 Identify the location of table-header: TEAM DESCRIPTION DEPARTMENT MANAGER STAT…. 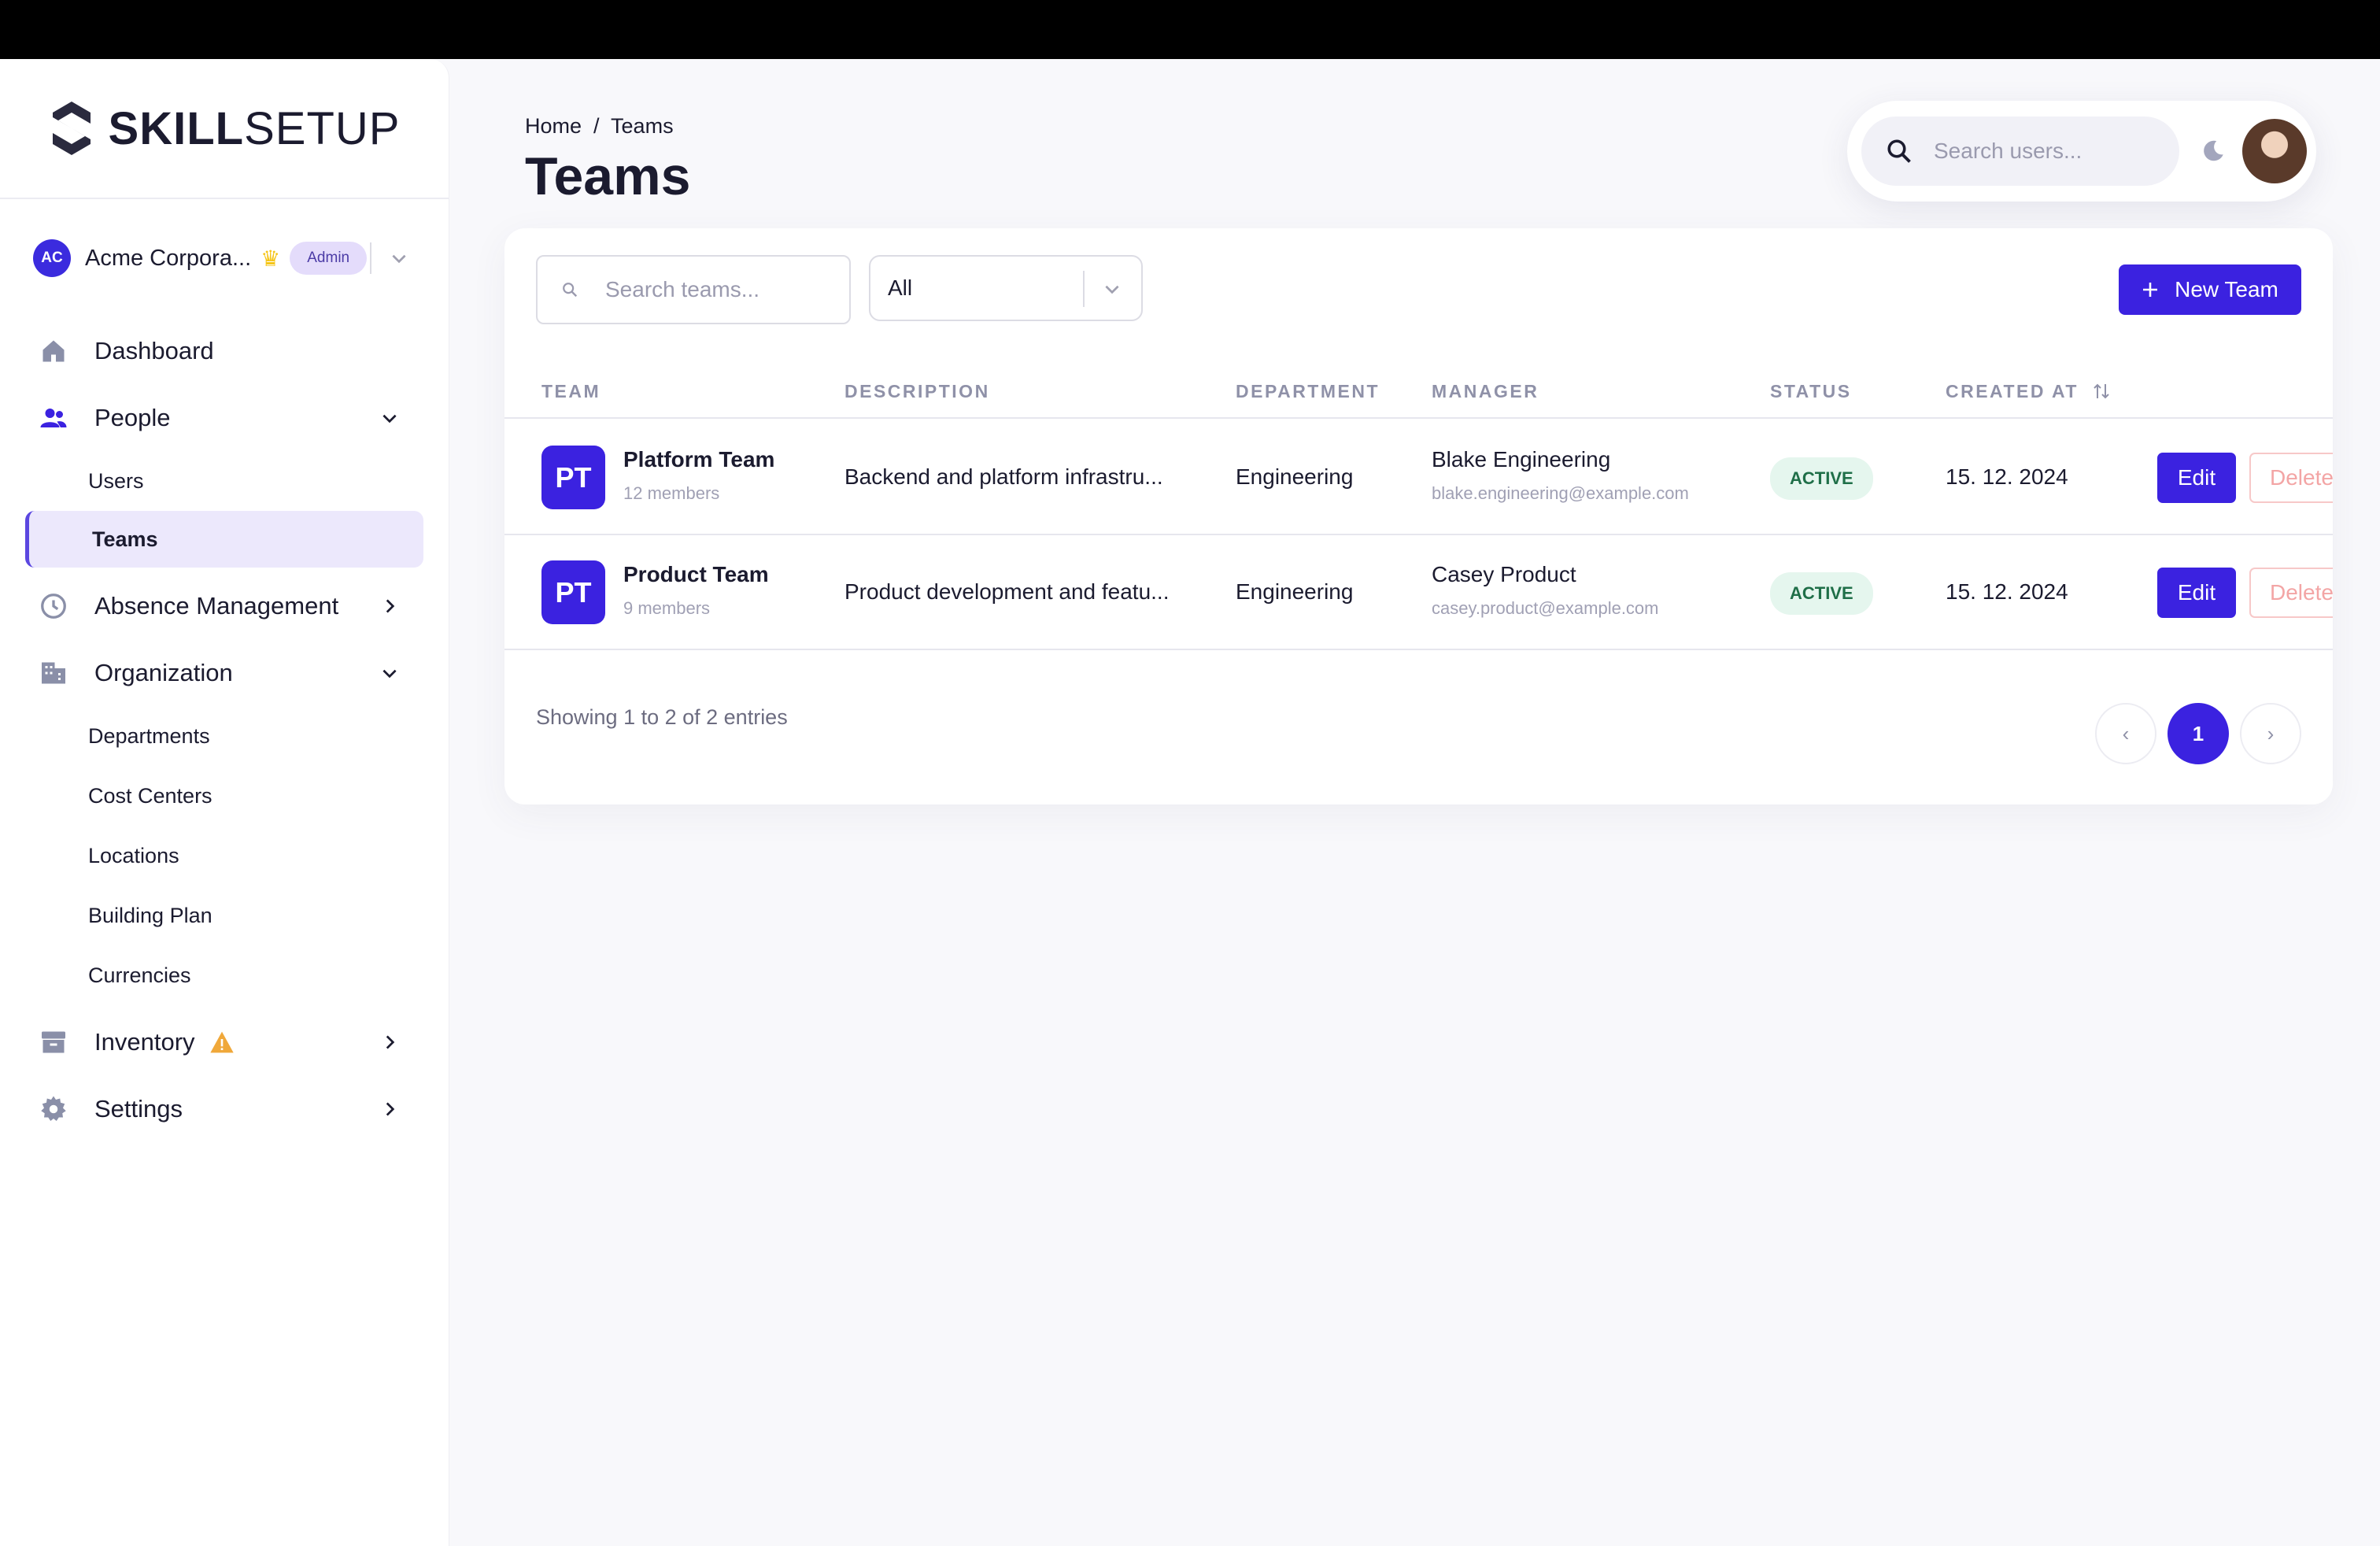
(1418, 395).